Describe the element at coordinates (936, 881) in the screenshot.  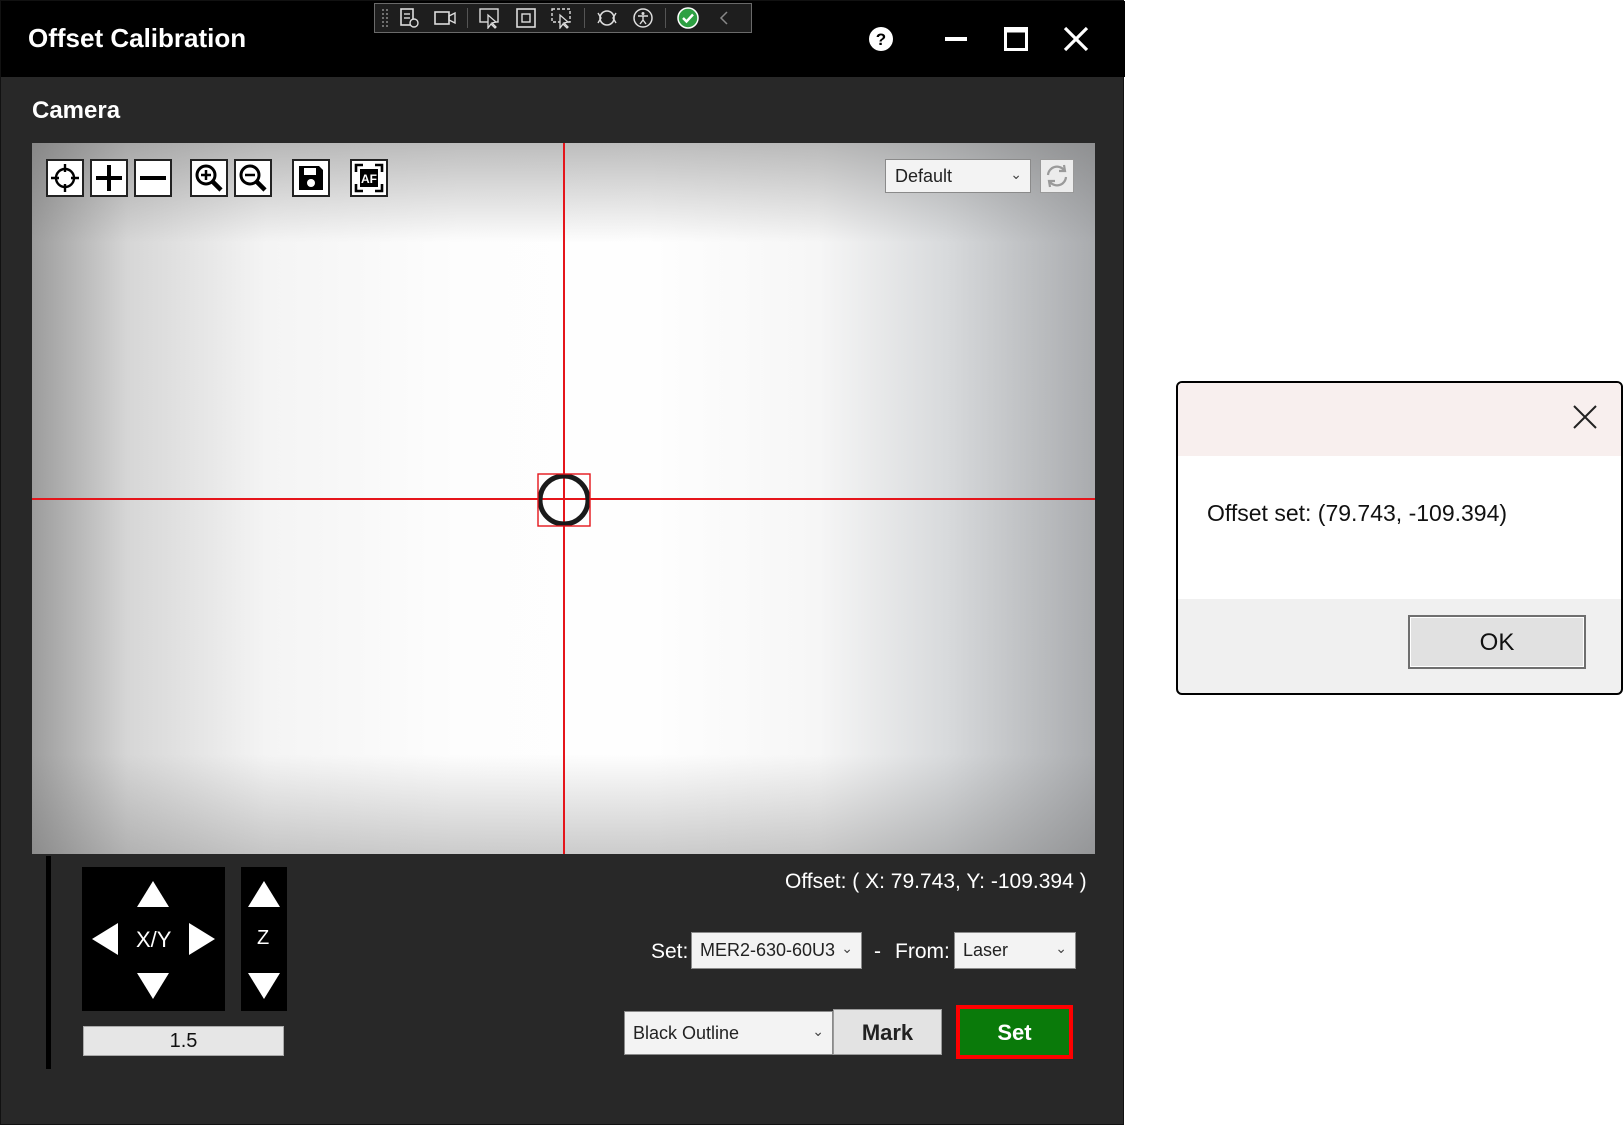
I see `offset-readout: Offset: ( X: 79.743, Y: -109.394 )` at that location.